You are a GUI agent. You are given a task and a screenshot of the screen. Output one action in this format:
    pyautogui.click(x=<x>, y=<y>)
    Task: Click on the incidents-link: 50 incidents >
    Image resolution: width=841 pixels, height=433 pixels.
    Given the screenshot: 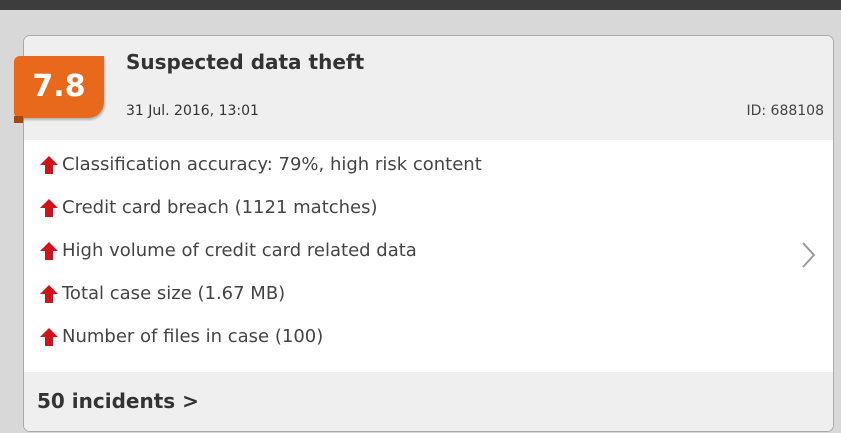 What is the action you would take?
    pyautogui.click(x=118, y=401)
    